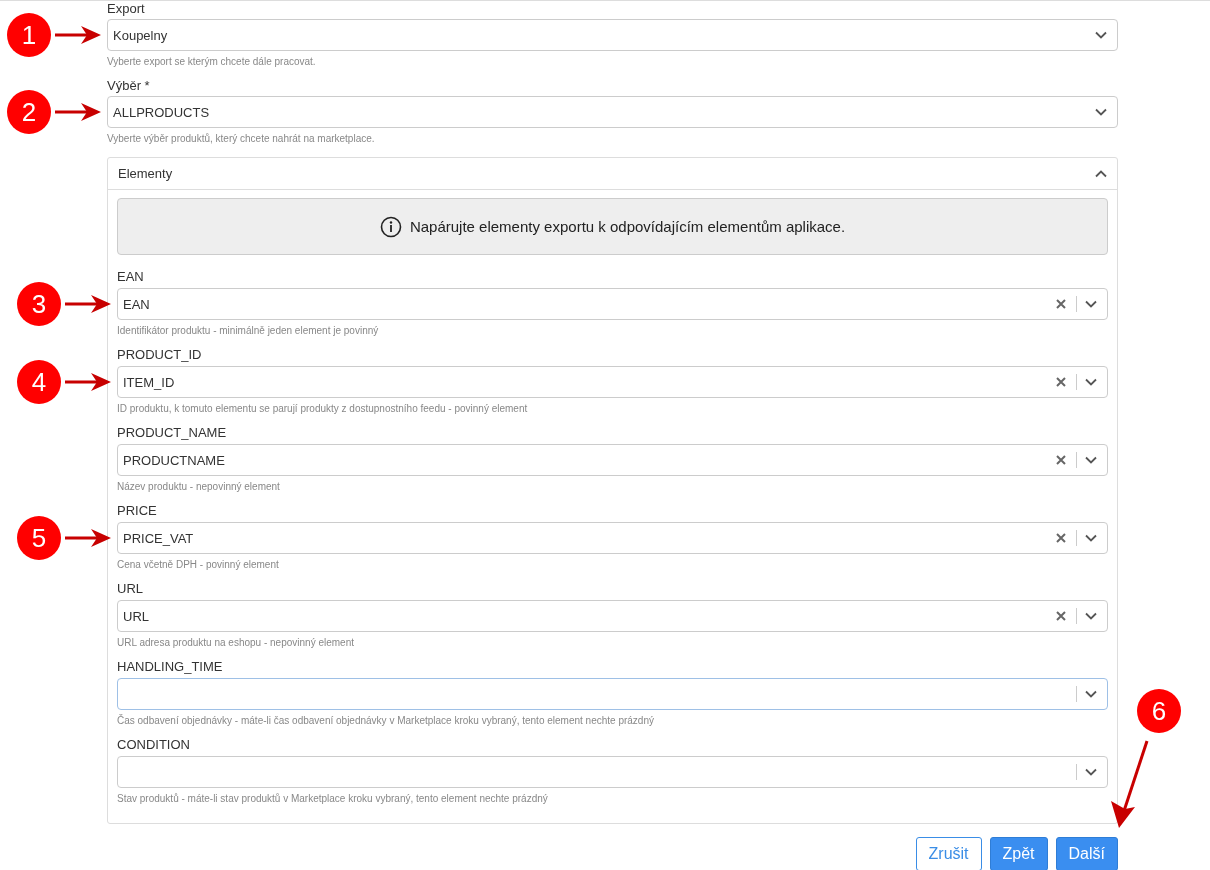  What do you see at coordinates (39, 538) in the screenshot?
I see `number-badge: 5` at bounding box center [39, 538].